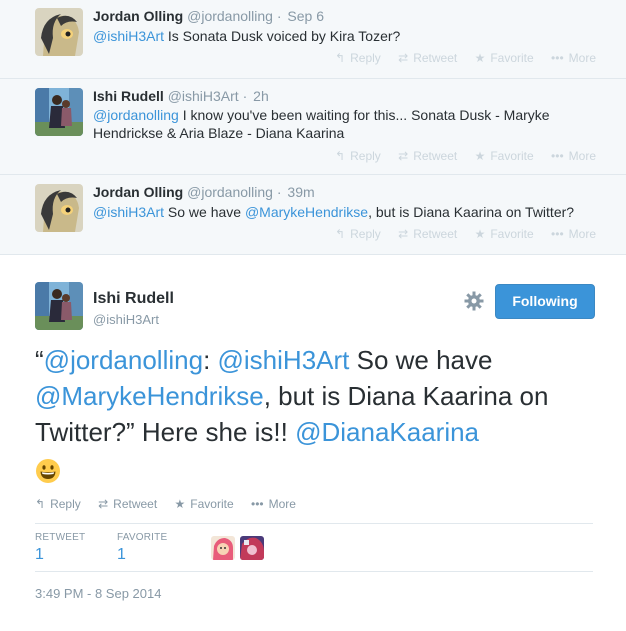  I want to click on tweet-time: Sep 6, so click(305, 16).